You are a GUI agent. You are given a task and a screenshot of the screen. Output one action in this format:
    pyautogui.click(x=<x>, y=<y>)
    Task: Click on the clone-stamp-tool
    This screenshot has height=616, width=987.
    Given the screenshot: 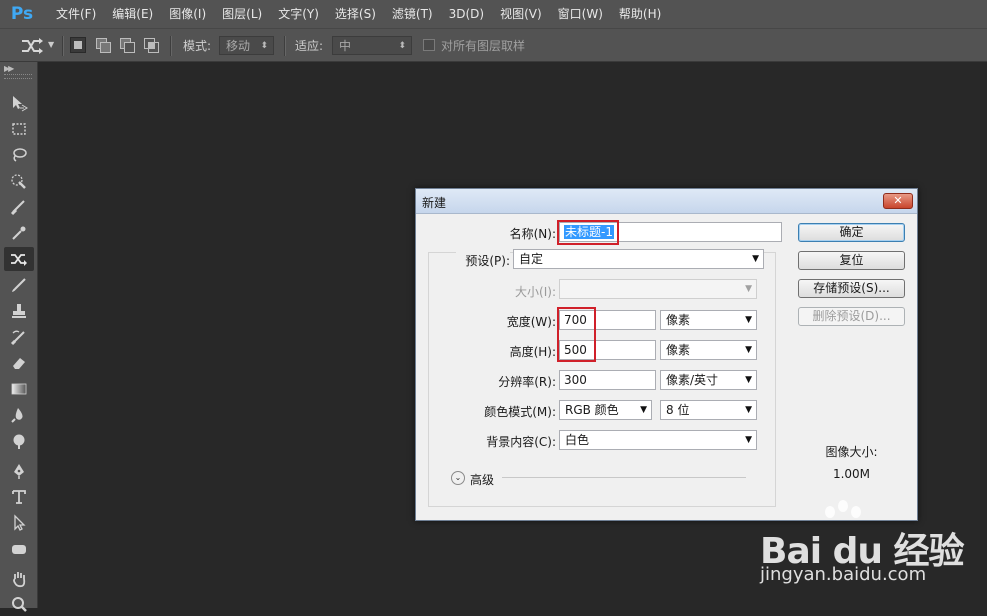 What is the action you would take?
    pyautogui.click(x=19, y=311)
    